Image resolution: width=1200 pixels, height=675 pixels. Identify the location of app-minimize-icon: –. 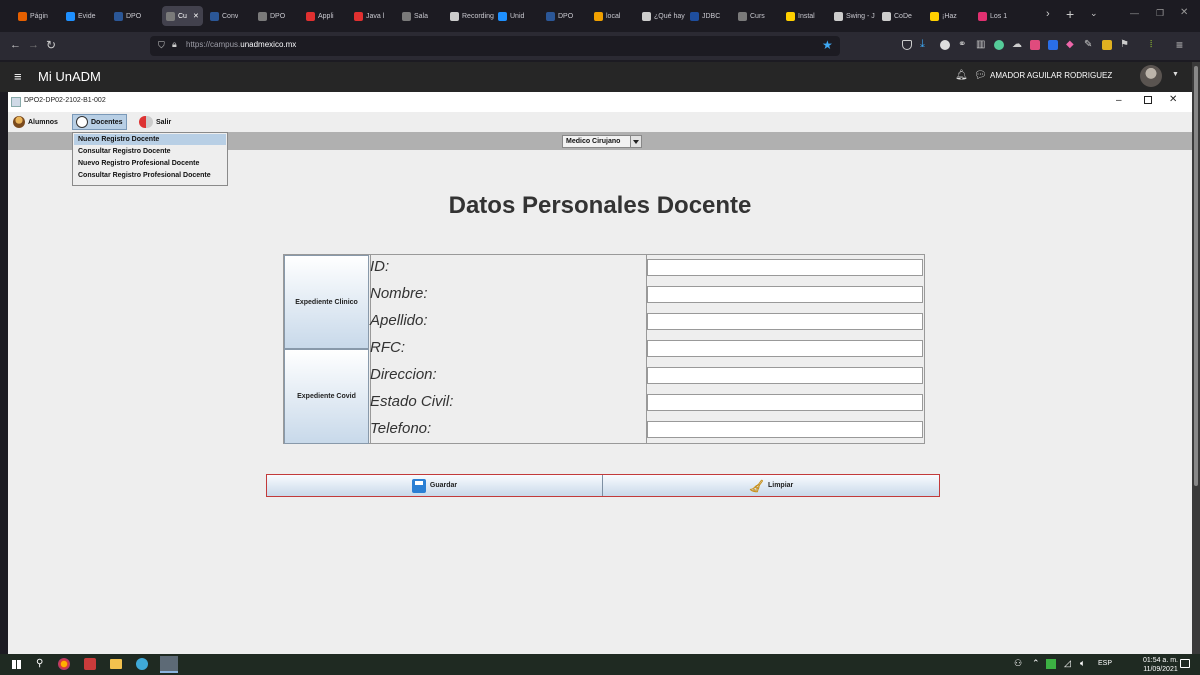
(1119, 100).